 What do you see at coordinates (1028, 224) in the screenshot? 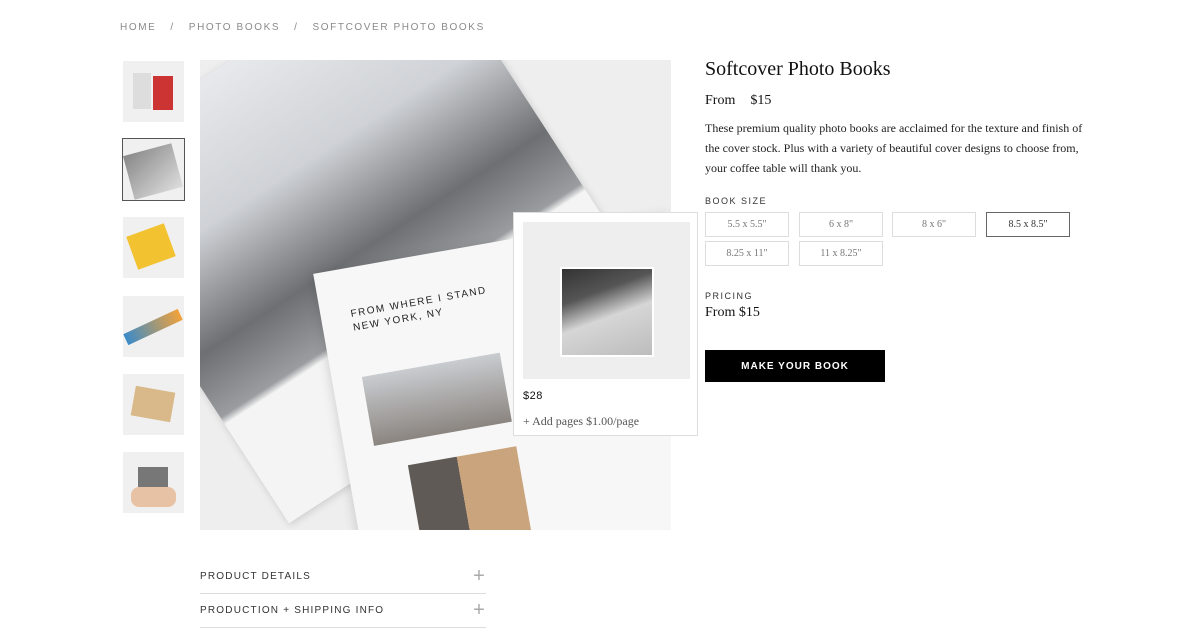
I see `size-option-selected: 8.5 x 8.5"` at bounding box center [1028, 224].